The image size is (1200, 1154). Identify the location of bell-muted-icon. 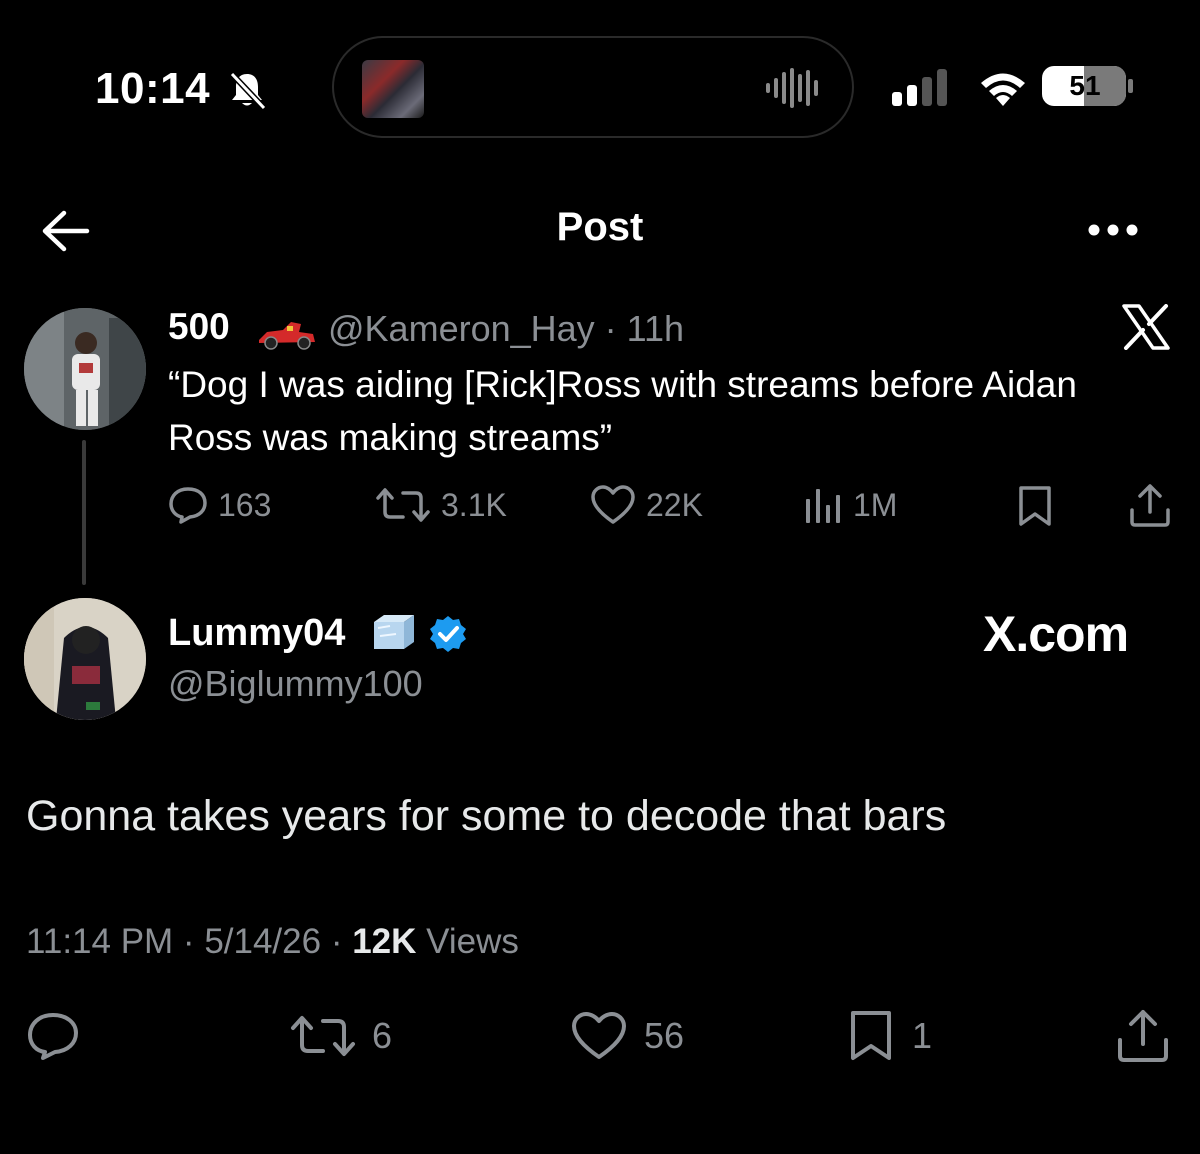
(247, 92).